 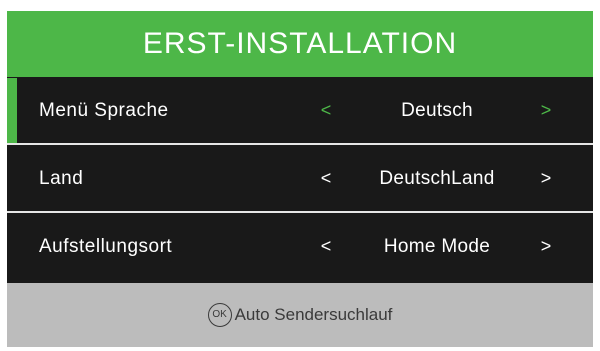 I want to click on ok-button-icon: OK, so click(x=219, y=315).